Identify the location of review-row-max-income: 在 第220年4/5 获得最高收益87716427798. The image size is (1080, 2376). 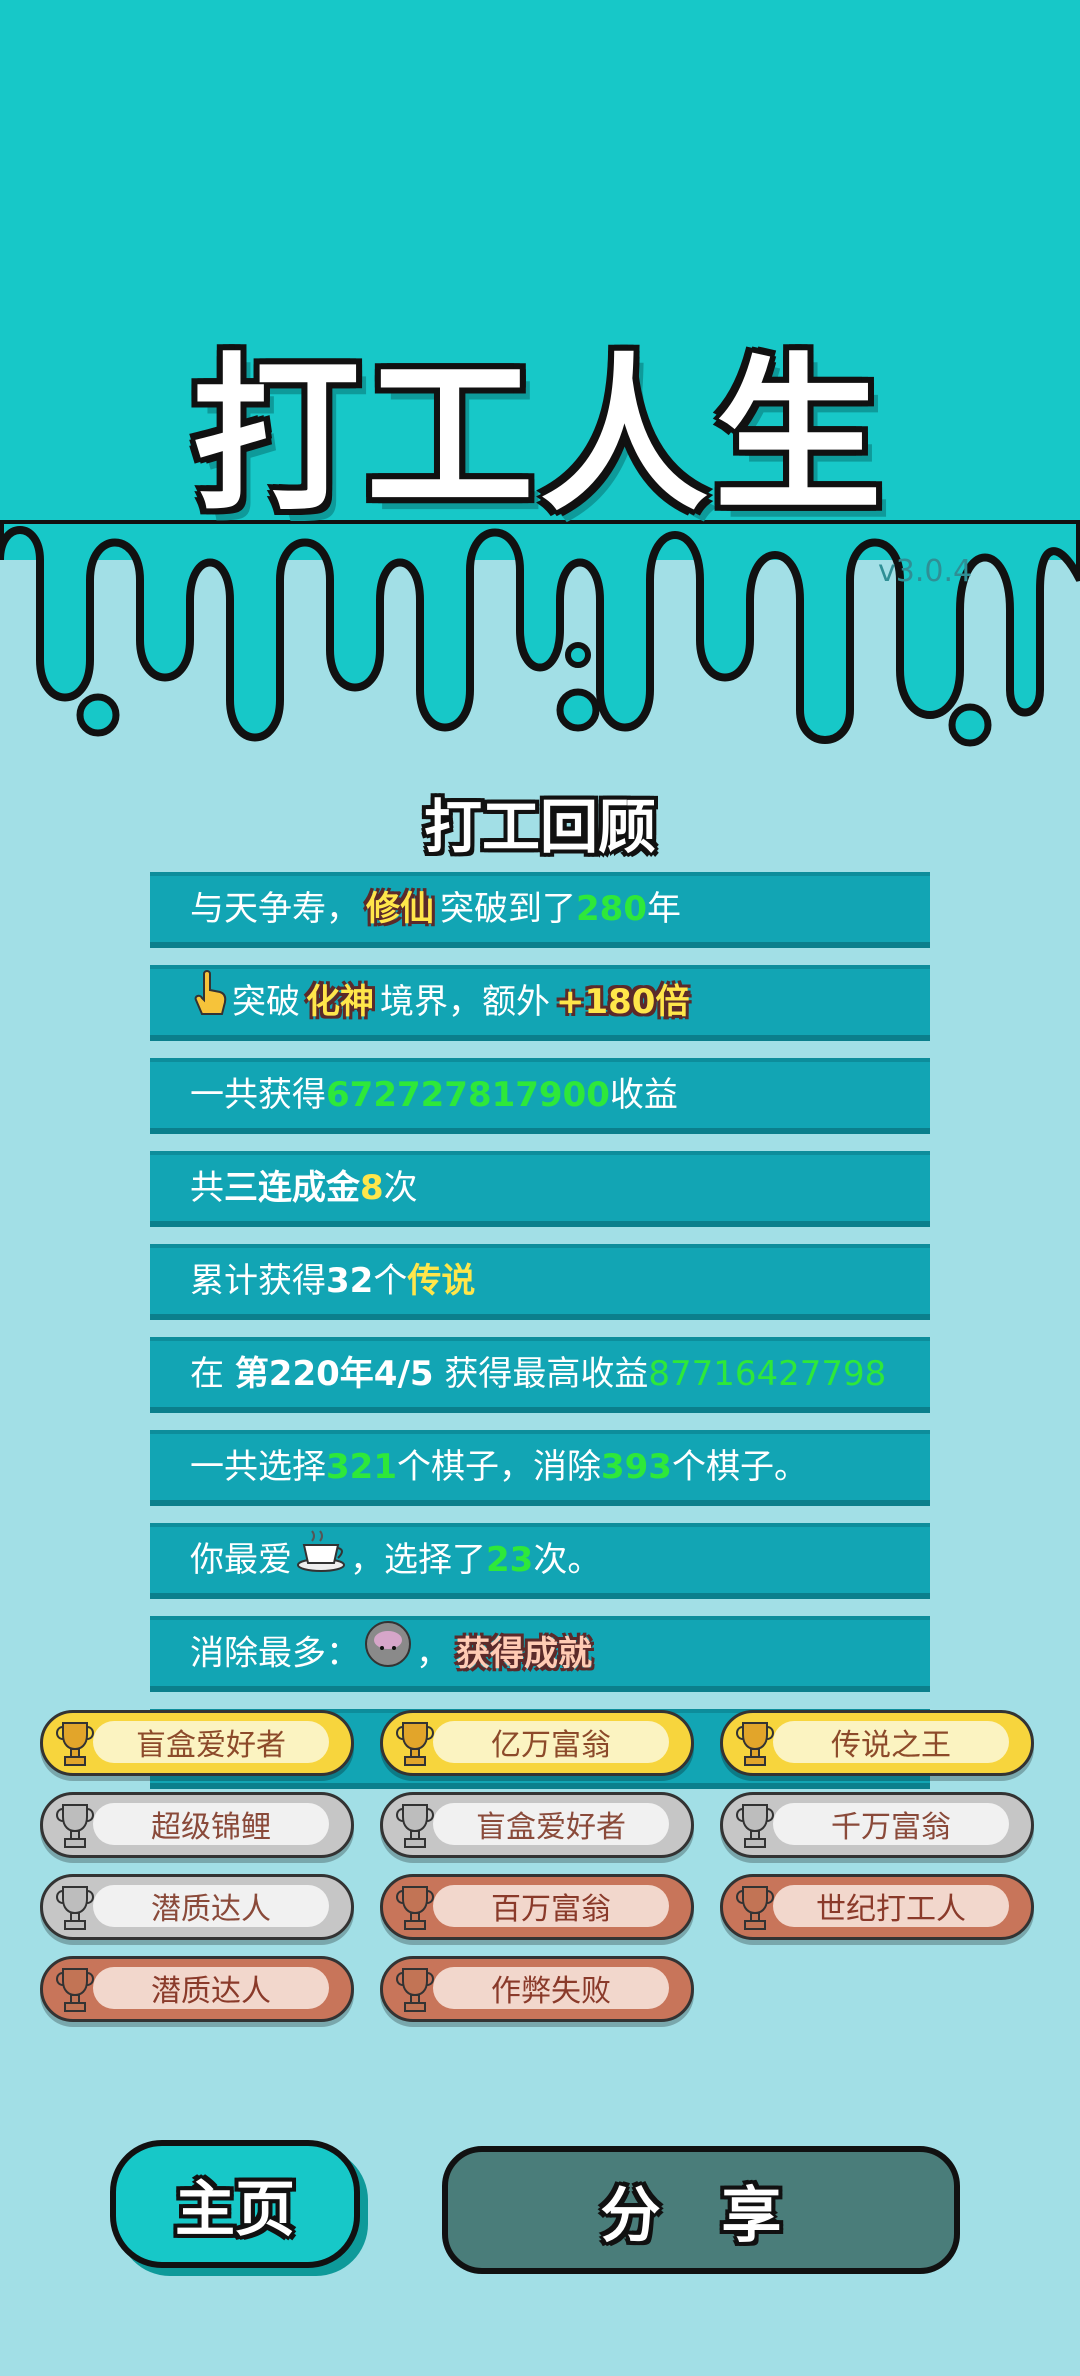
(540, 1375).